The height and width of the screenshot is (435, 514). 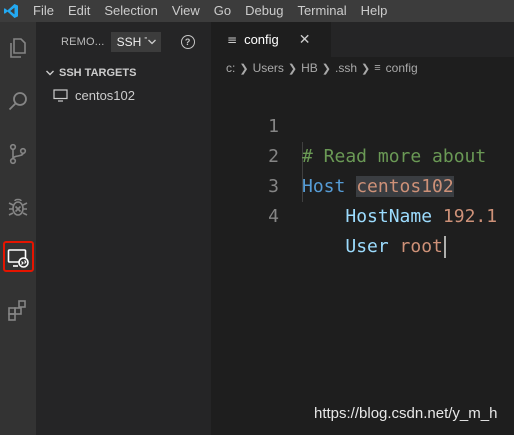 What do you see at coordinates (346, 68) in the screenshot?
I see `breadcrumb-ssh: .ssh` at bounding box center [346, 68].